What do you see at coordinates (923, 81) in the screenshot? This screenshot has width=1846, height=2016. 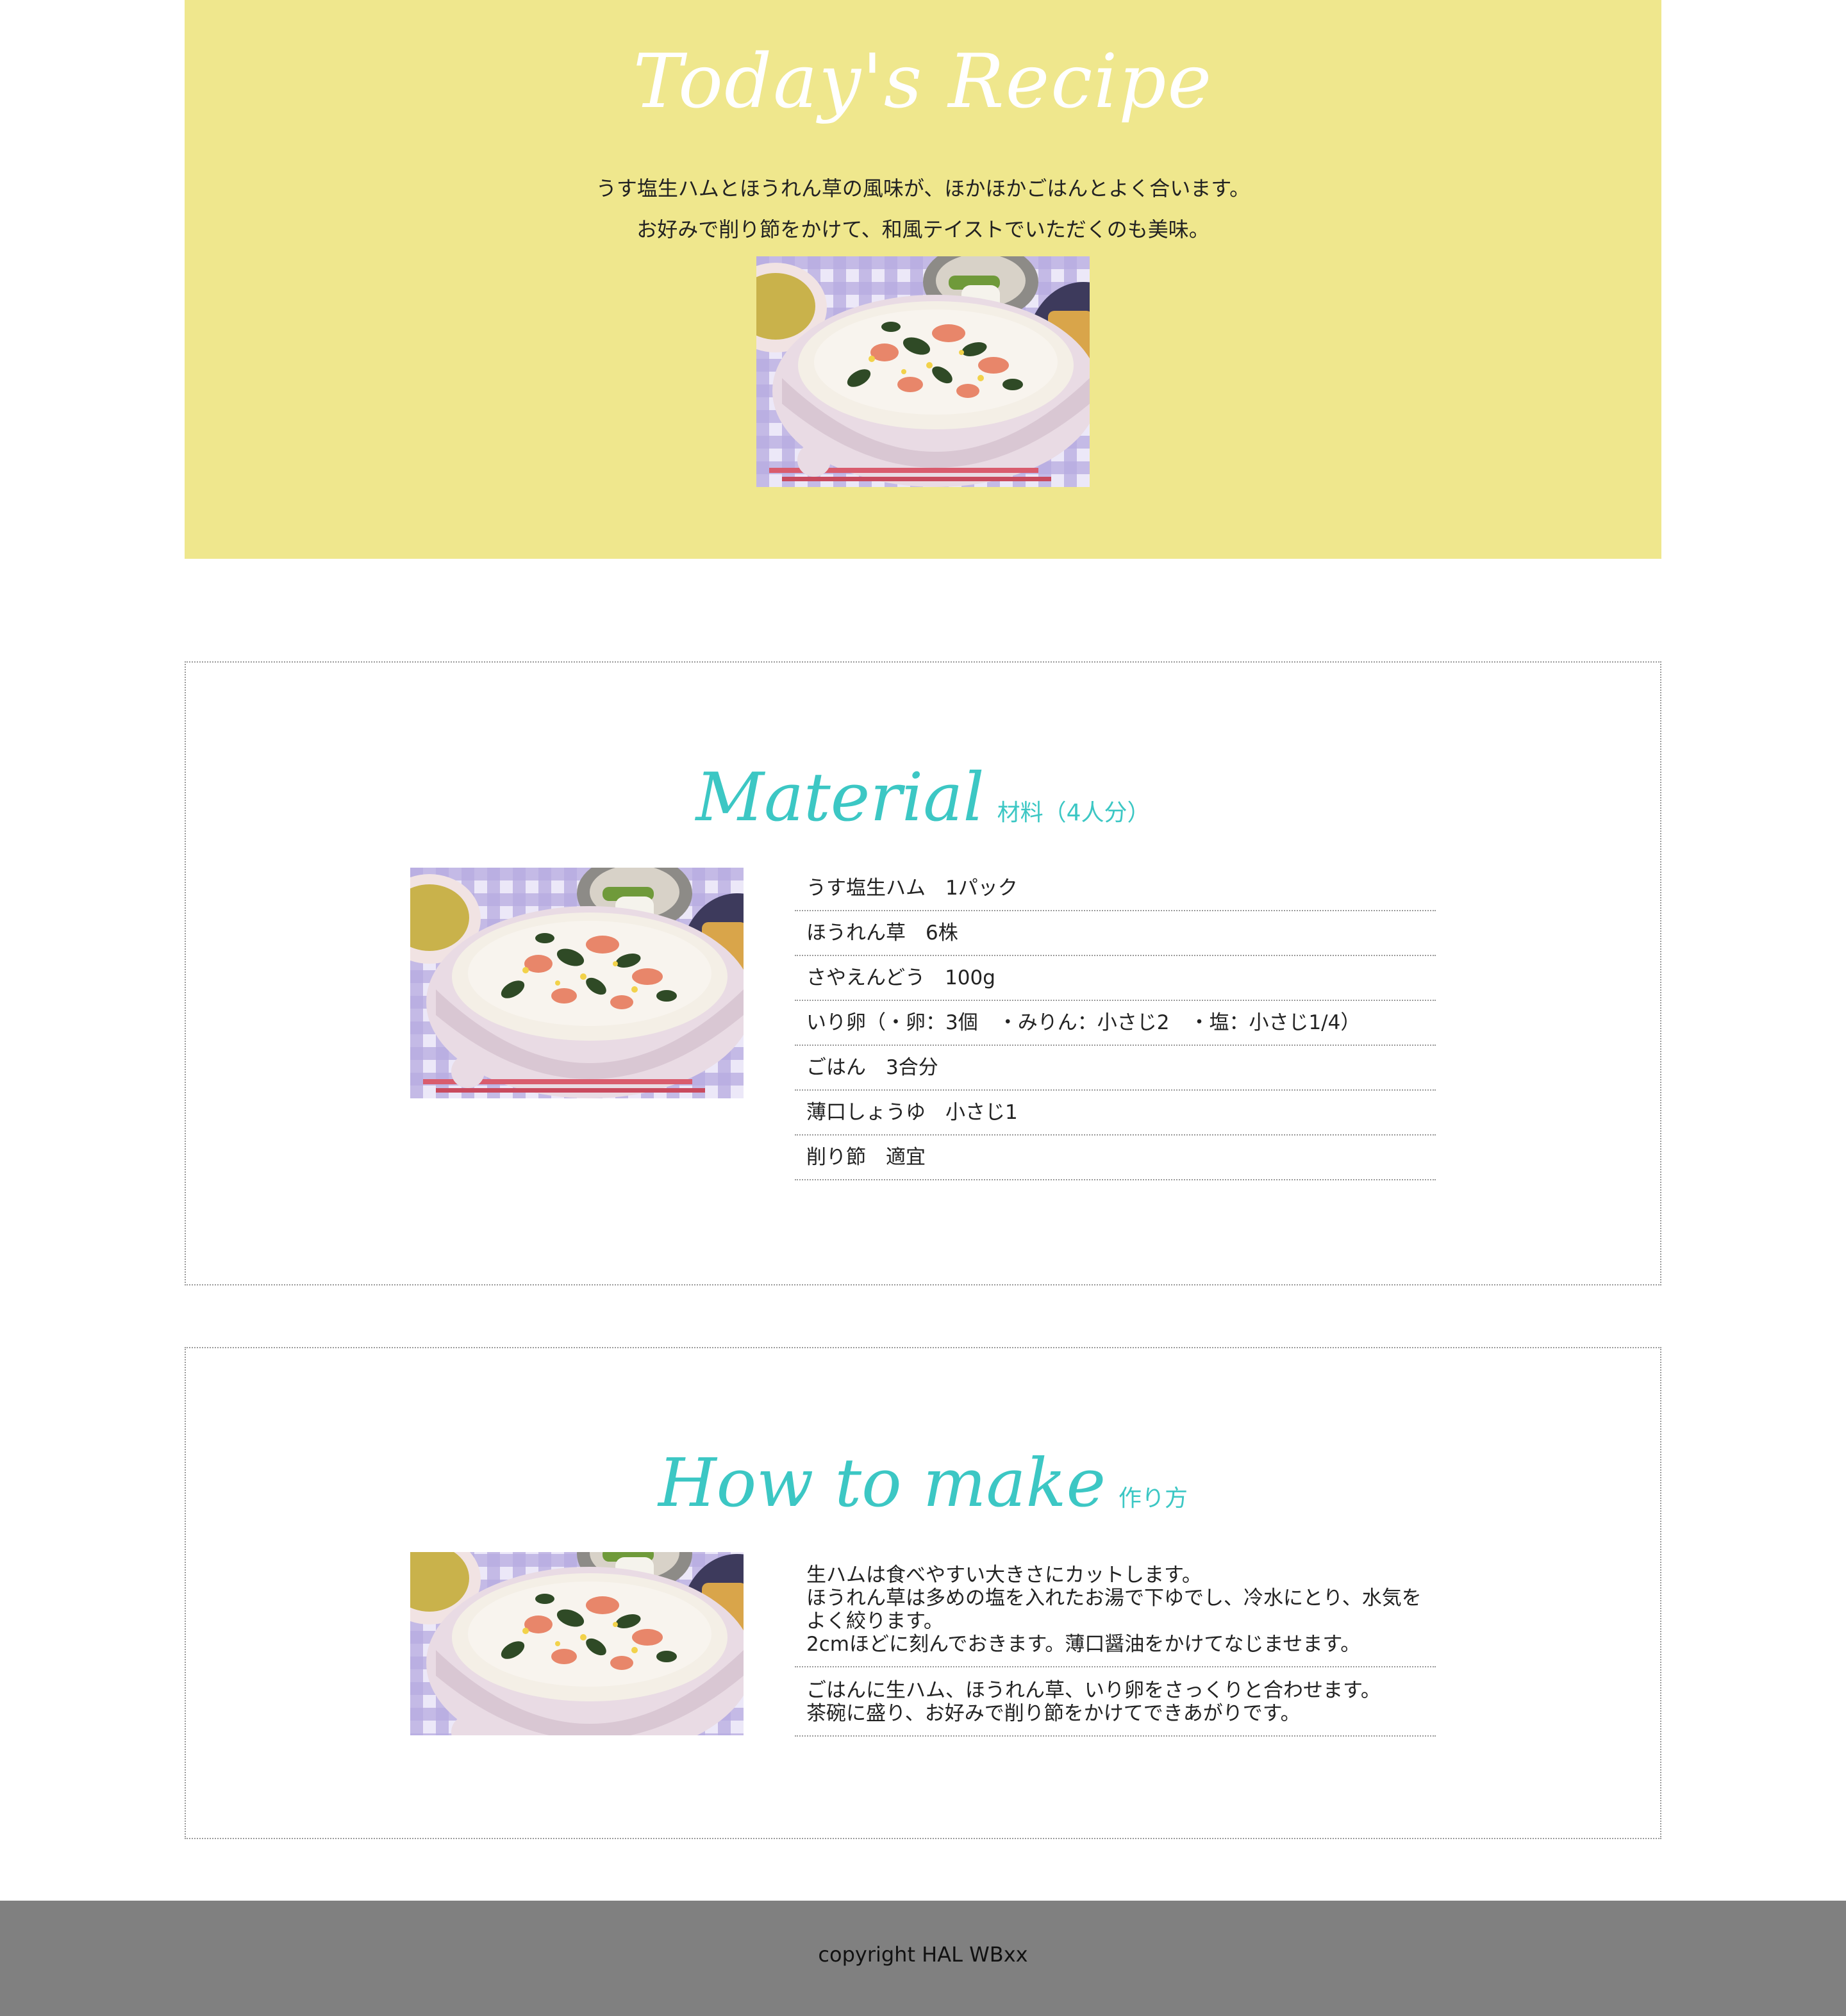 I see `hero-title: Today's Recipe` at bounding box center [923, 81].